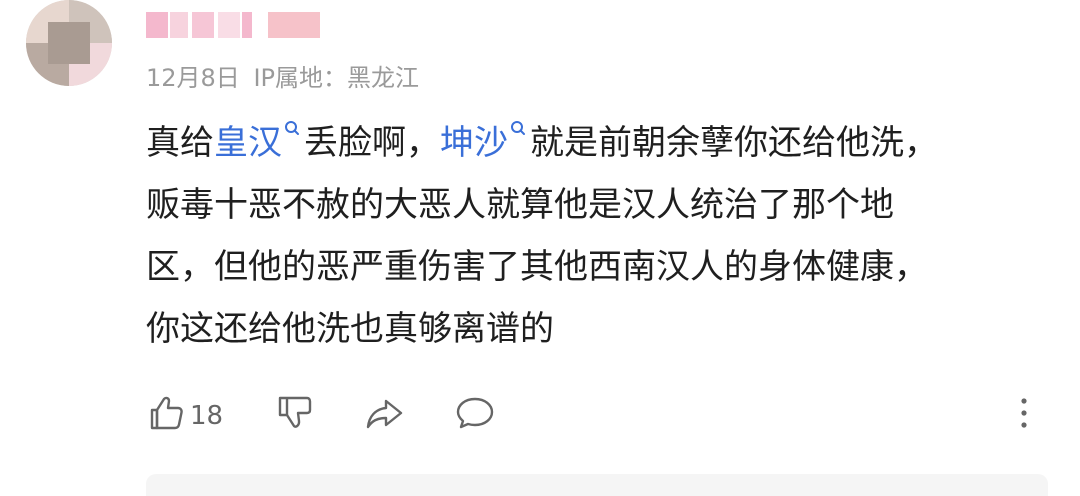 The height and width of the screenshot is (496, 1080). I want to click on comment-actions: 18, so click(596, 418).